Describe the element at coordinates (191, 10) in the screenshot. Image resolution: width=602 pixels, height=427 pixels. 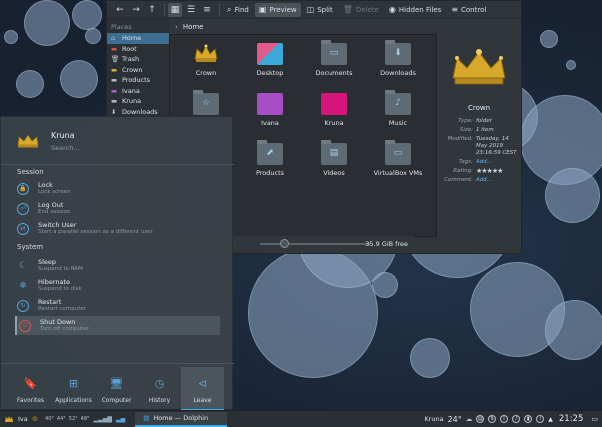
I see `compact-view-icon: ☰` at that location.